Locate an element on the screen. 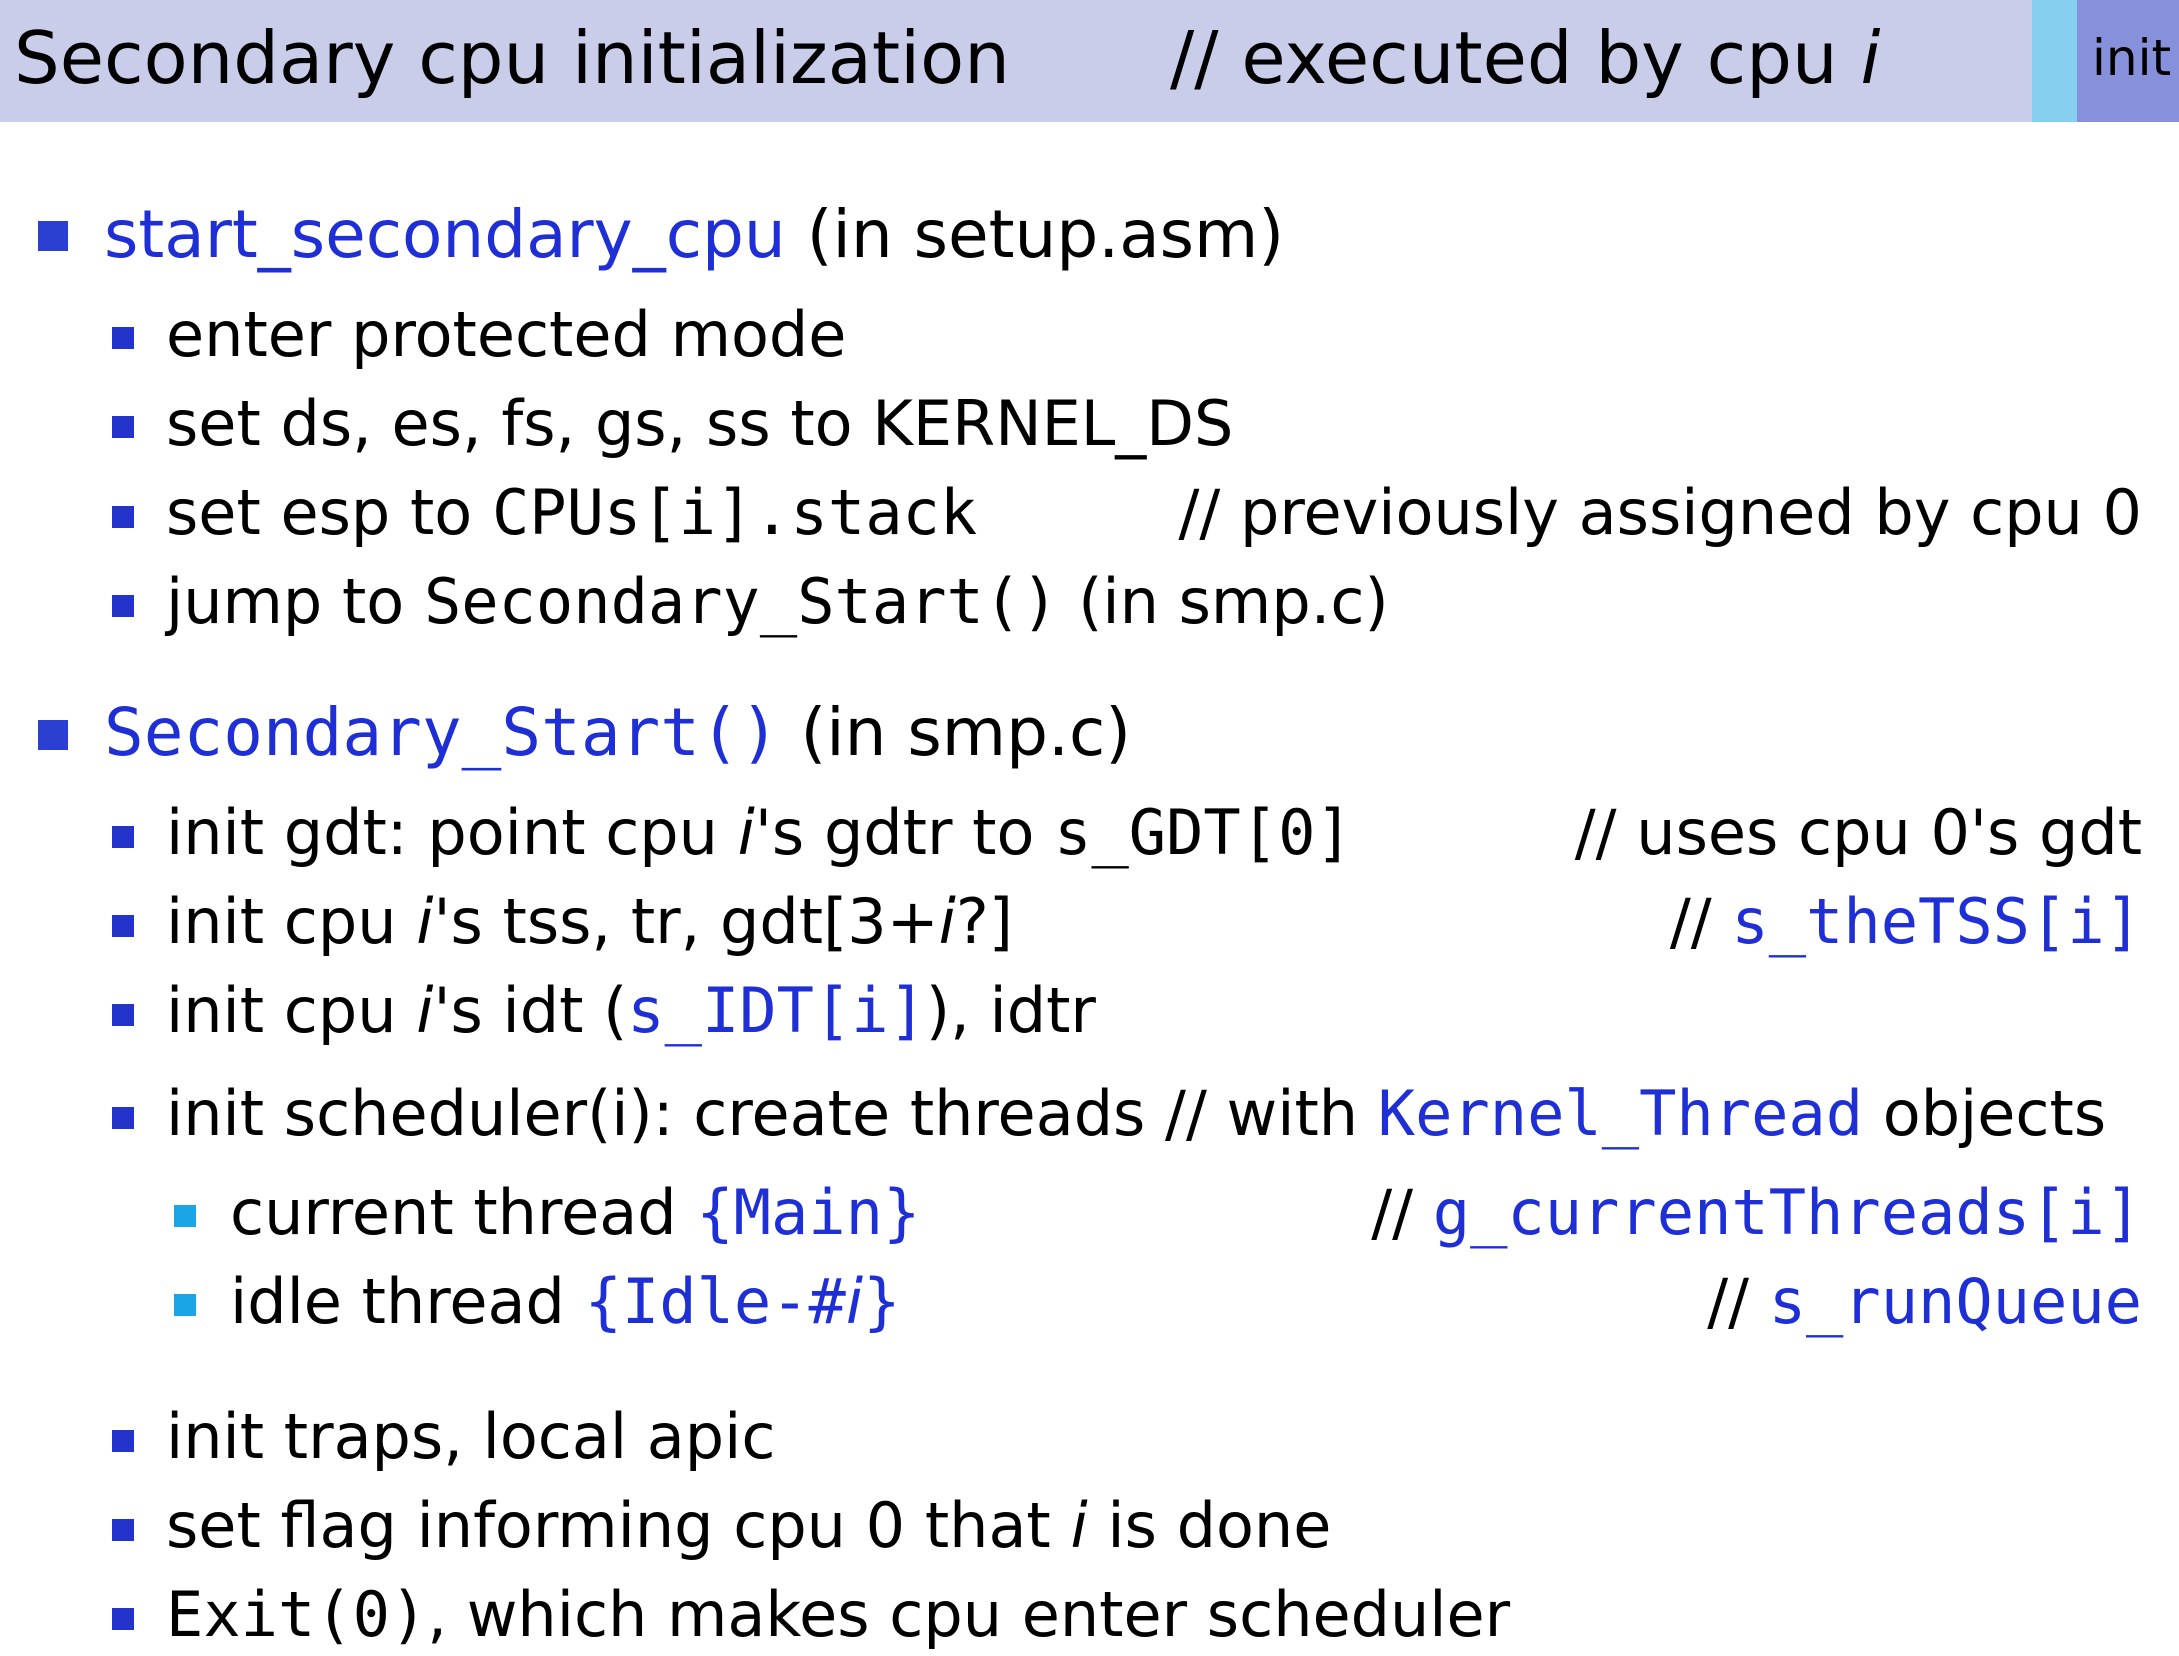 The width and height of the screenshot is (2179, 1656). item-code: } is located at coordinates (882, 1301).